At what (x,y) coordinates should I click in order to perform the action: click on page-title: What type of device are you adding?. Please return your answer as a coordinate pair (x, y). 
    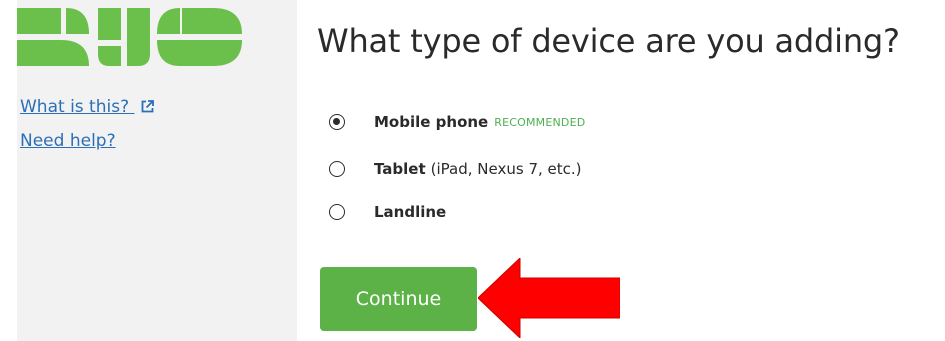
    Looking at the image, I should click on (608, 41).